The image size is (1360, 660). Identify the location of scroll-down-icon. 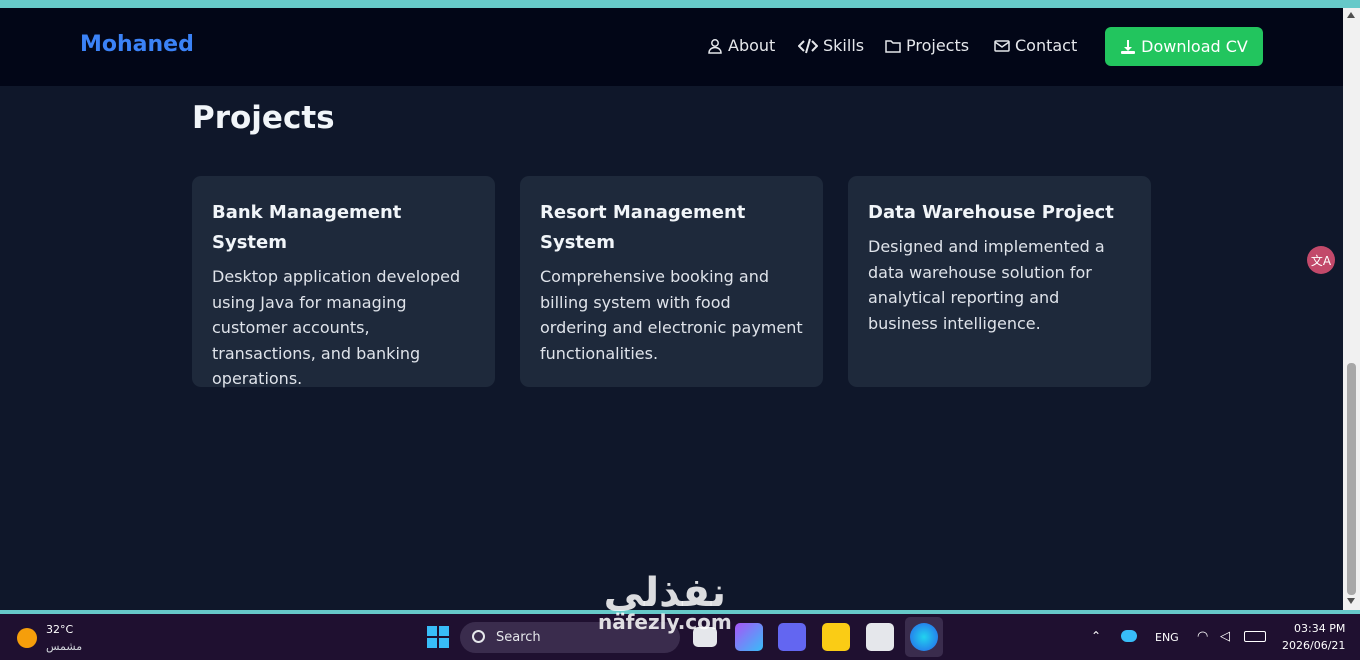
(1351, 601).